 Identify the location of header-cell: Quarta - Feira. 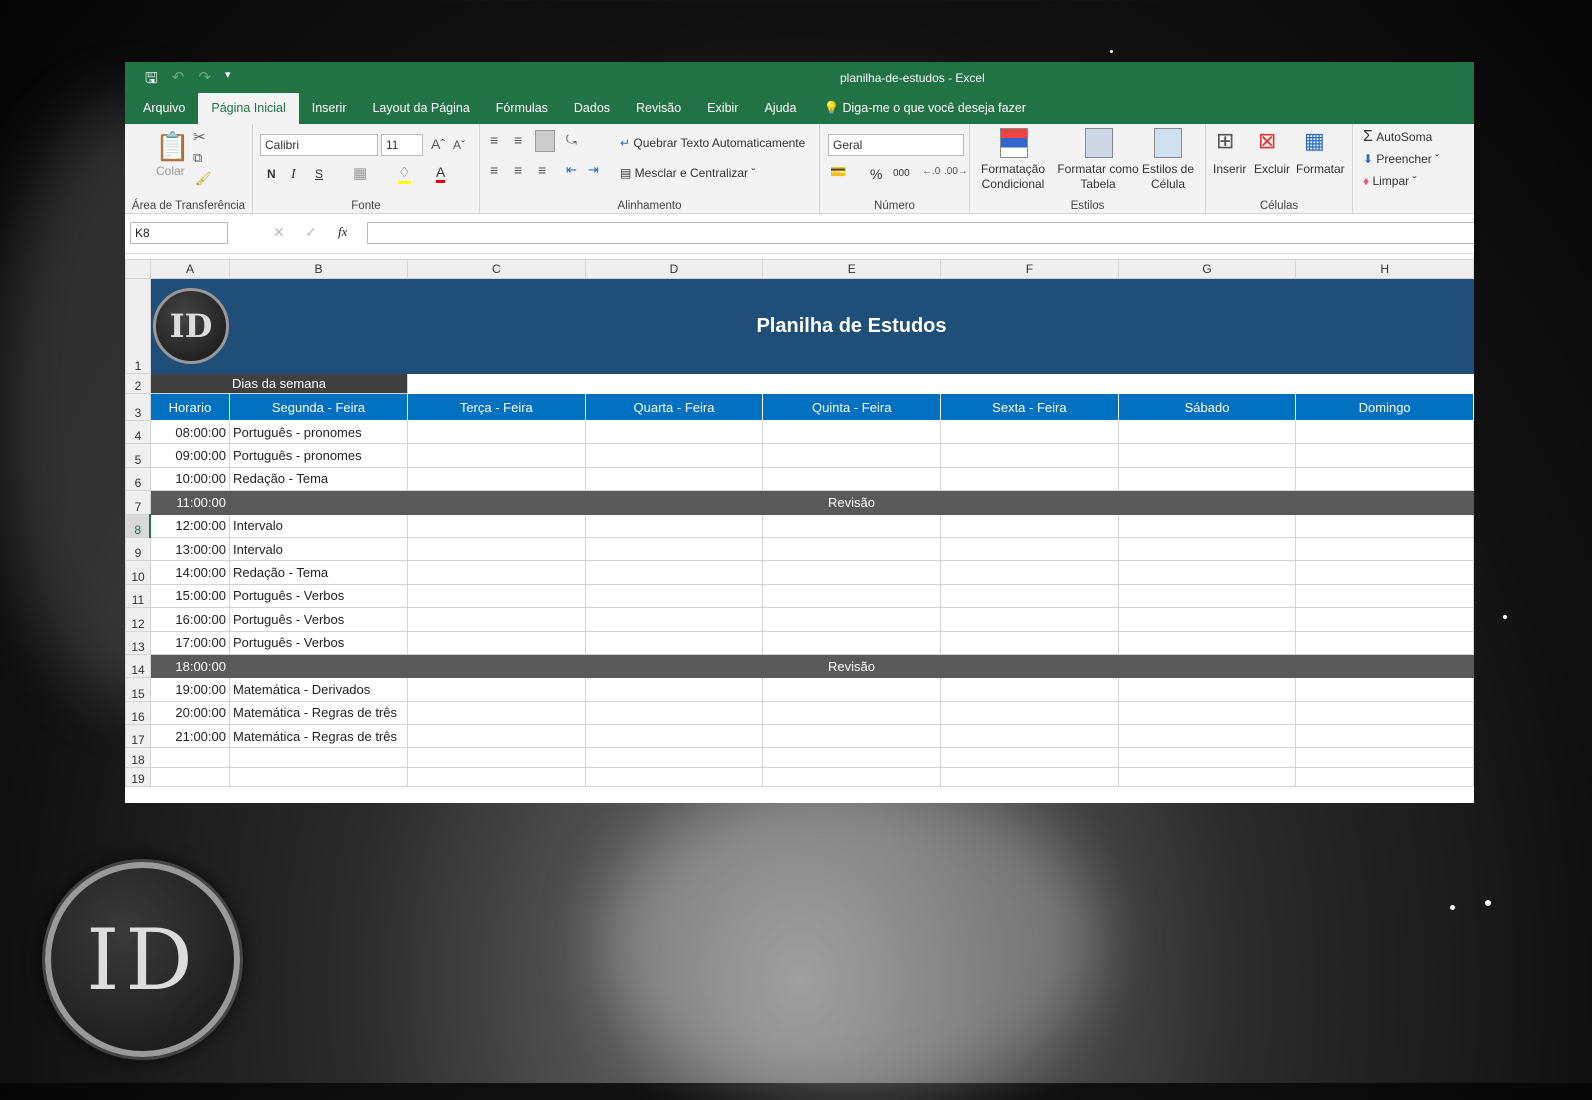
(674, 407).